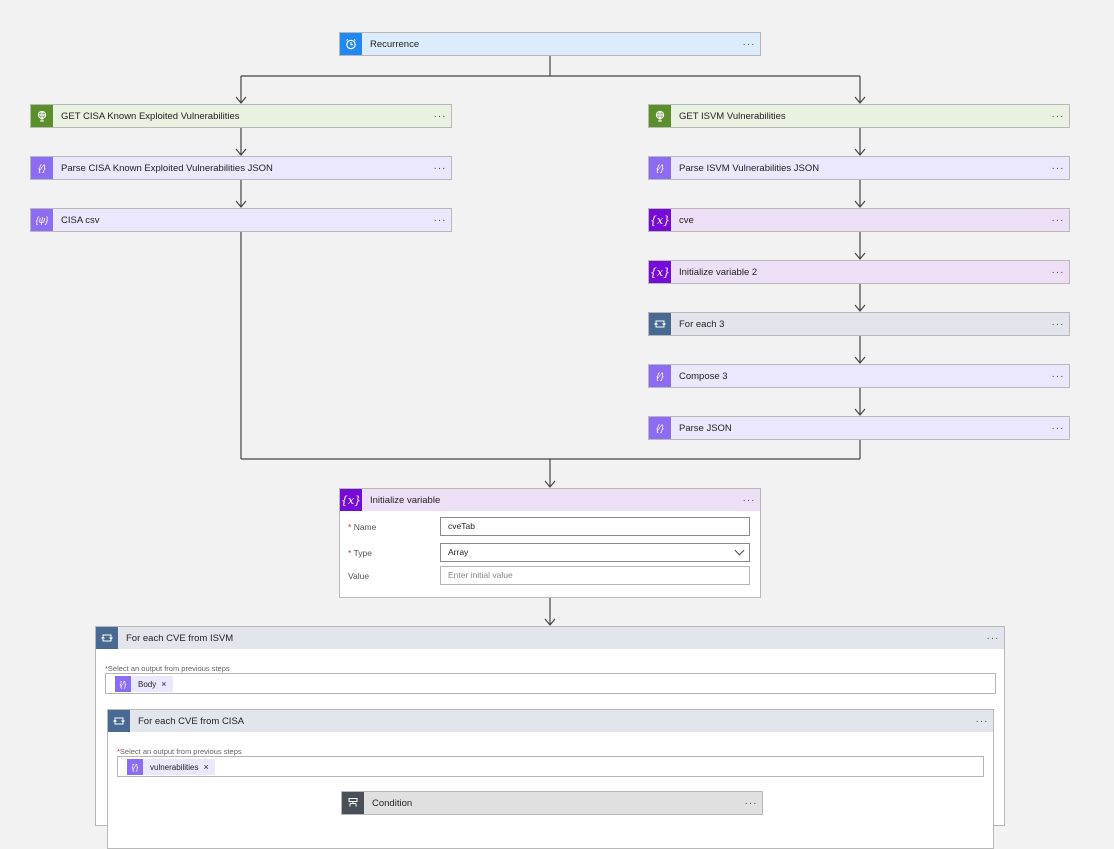 The height and width of the screenshot is (849, 1114). I want to click on name-field-label: * Name, so click(362, 527).